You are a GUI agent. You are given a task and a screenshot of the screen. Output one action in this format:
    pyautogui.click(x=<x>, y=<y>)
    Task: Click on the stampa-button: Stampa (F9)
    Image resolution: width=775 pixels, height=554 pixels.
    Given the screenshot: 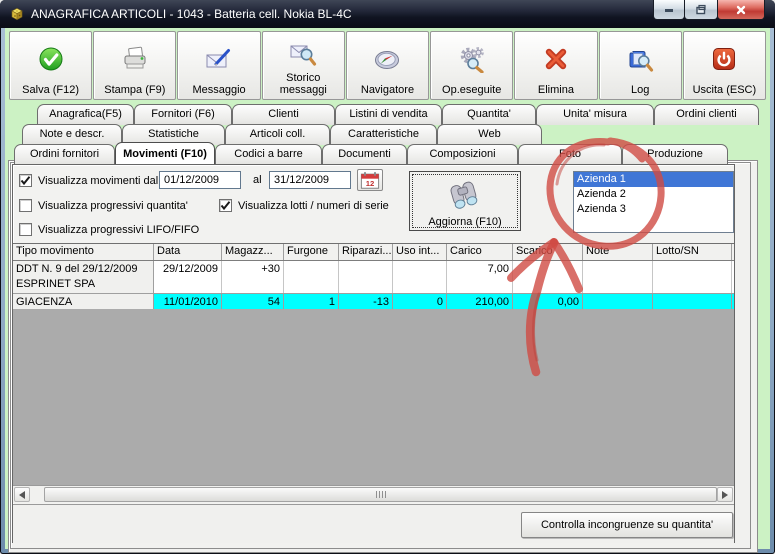 What is the action you would take?
    pyautogui.click(x=135, y=65)
    